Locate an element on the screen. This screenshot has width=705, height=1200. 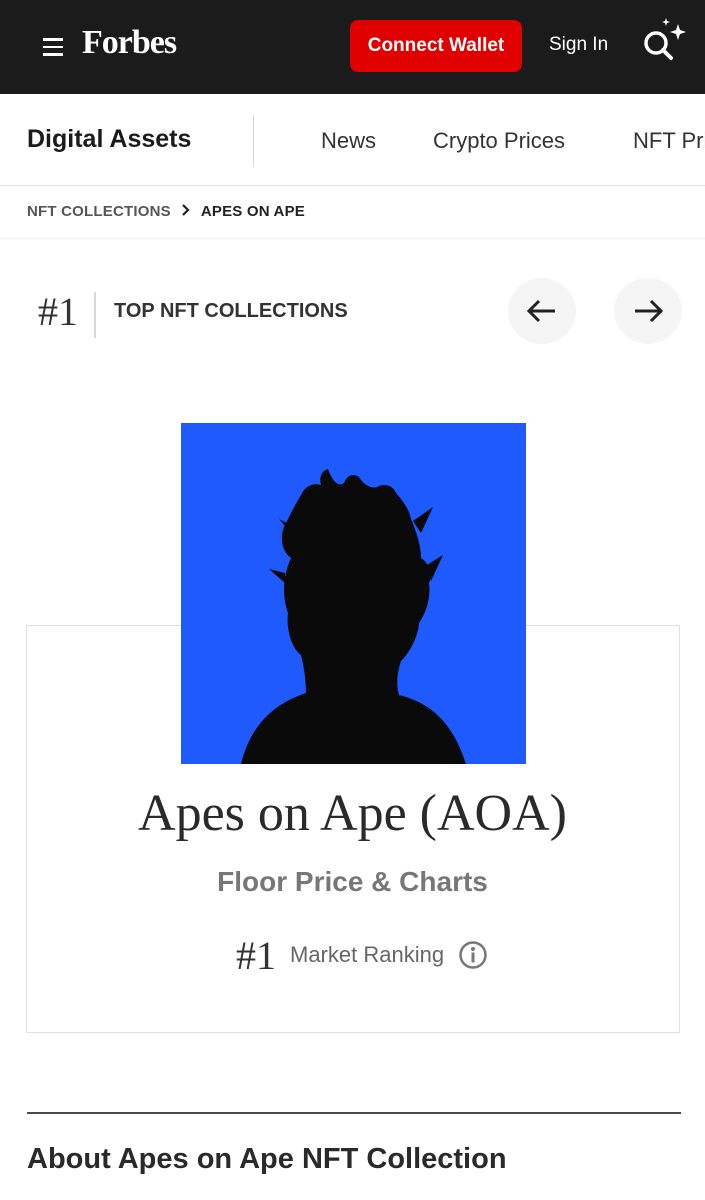
nav-link-nft-prices: NFT Prices is located at coordinates (669, 141).